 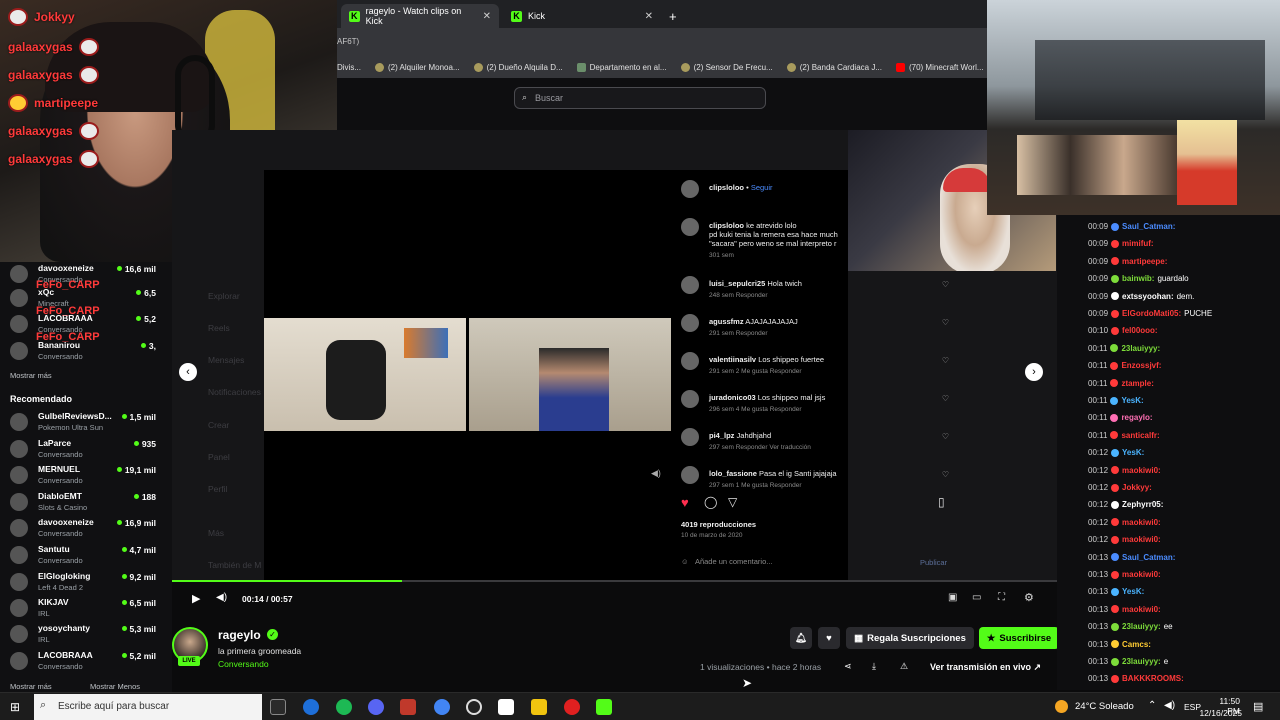 What do you see at coordinates (685, 502) in the screenshot?
I see `like-icon: ♥` at bounding box center [685, 502].